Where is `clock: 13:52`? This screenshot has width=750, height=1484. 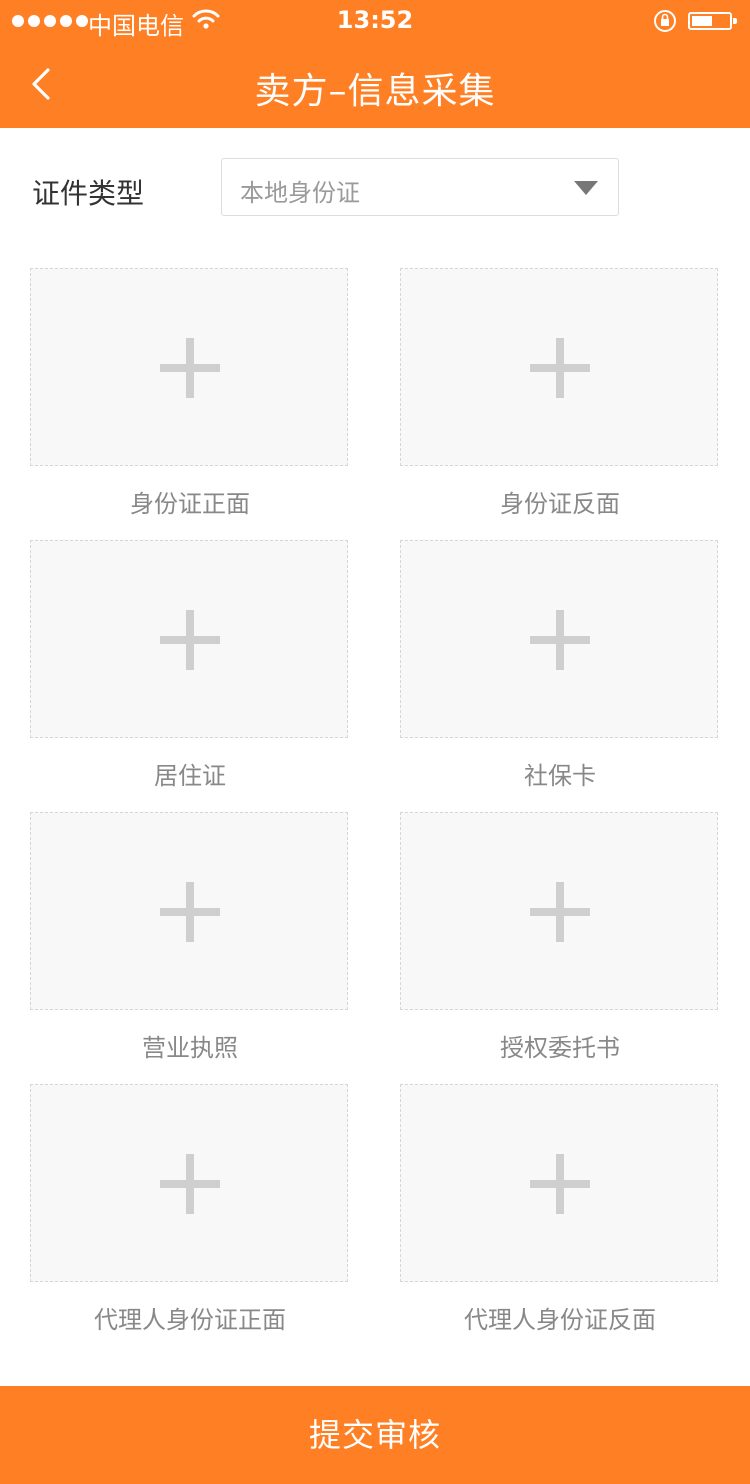 clock: 13:52 is located at coordinates (375, 20).